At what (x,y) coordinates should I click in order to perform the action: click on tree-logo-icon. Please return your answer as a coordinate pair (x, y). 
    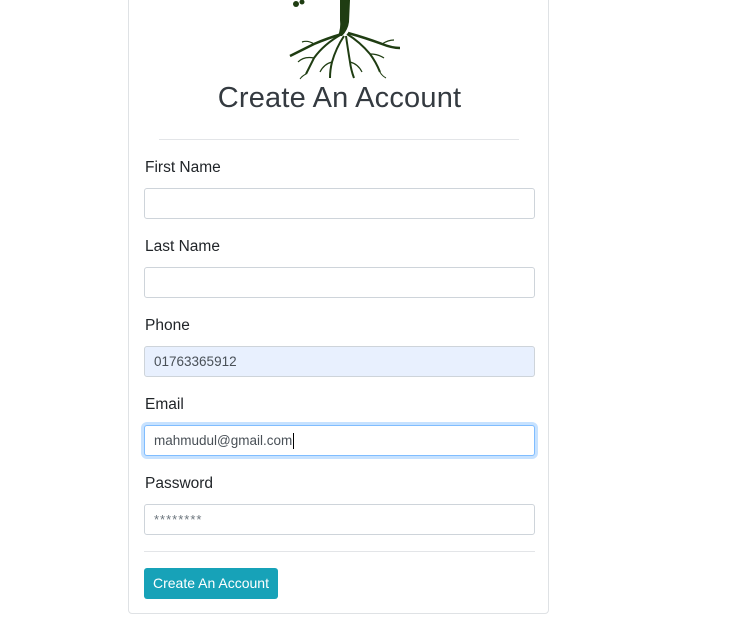
    Looking at the image, I should click on (345, 40).